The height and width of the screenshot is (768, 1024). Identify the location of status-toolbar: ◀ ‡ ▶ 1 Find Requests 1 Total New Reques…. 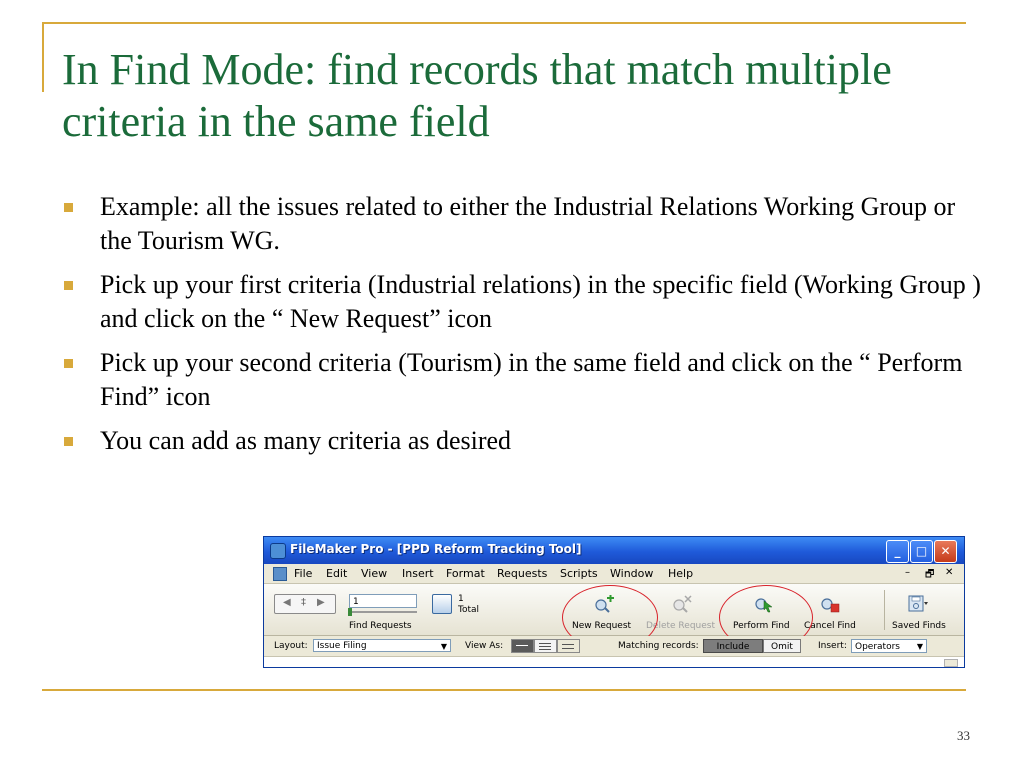
(614, 617).